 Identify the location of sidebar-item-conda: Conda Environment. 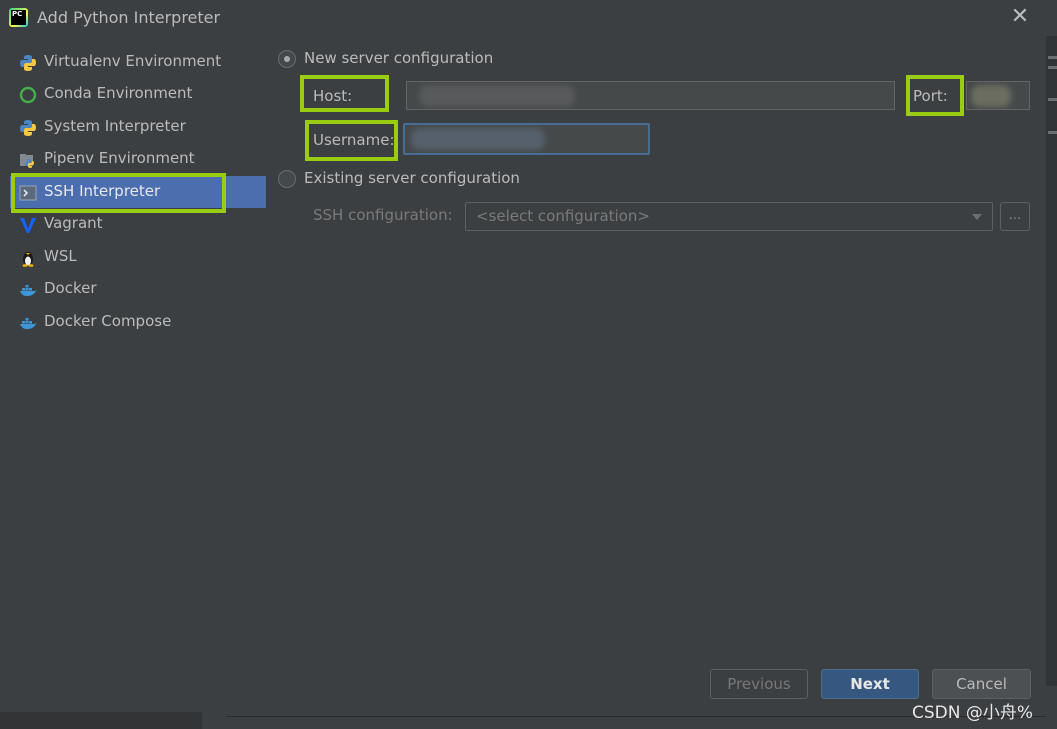
(138, 94).